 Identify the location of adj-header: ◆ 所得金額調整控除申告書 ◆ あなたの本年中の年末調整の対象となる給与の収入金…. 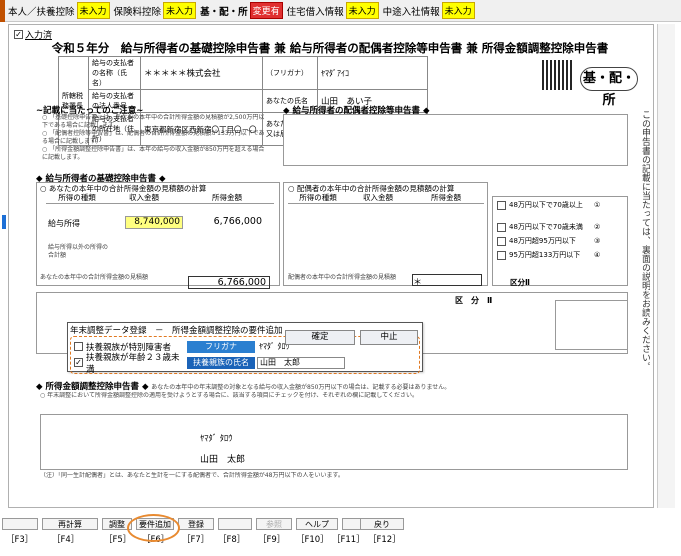
(336, 386).